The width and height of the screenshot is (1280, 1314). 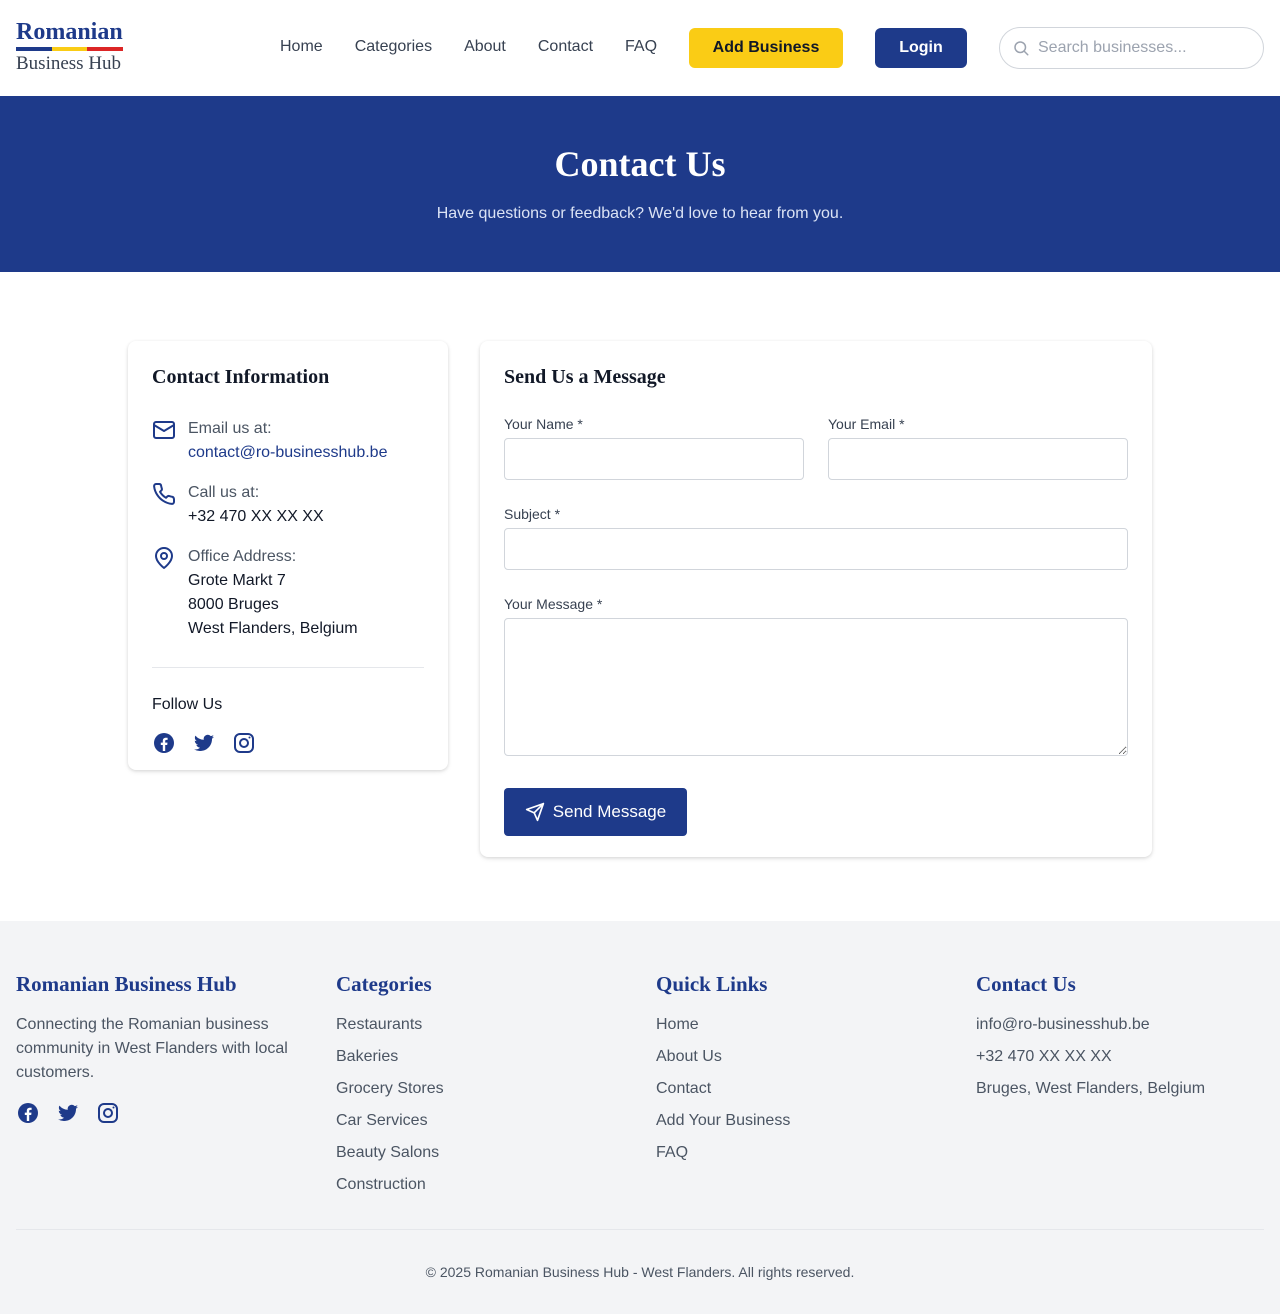 What do you see at coordinates (242, 556) in the screenshot?
I see `address-label: Office Address:` at bounding box center [242, 556].